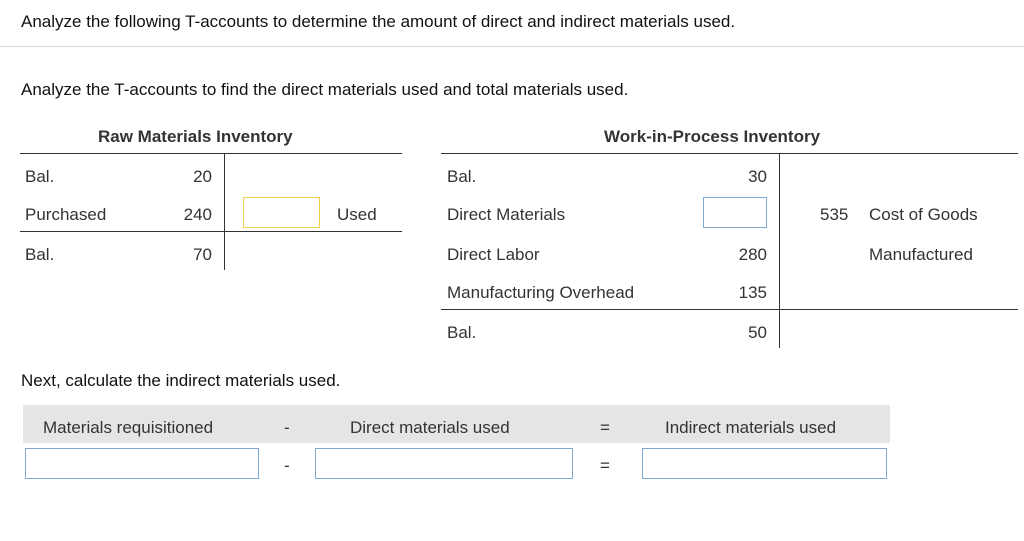 This screenshot has width=1024, height=541. Describe the element at coordinates (751, 427) in the screenshot. I see `indirect-materials-used-header: Indirect materials used` at that location.